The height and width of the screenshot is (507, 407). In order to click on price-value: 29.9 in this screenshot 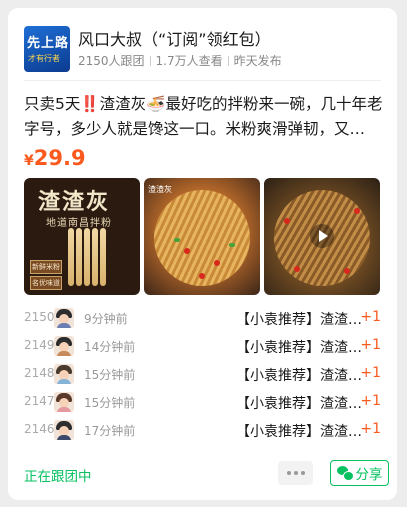, I will do `click(59, 158)`.